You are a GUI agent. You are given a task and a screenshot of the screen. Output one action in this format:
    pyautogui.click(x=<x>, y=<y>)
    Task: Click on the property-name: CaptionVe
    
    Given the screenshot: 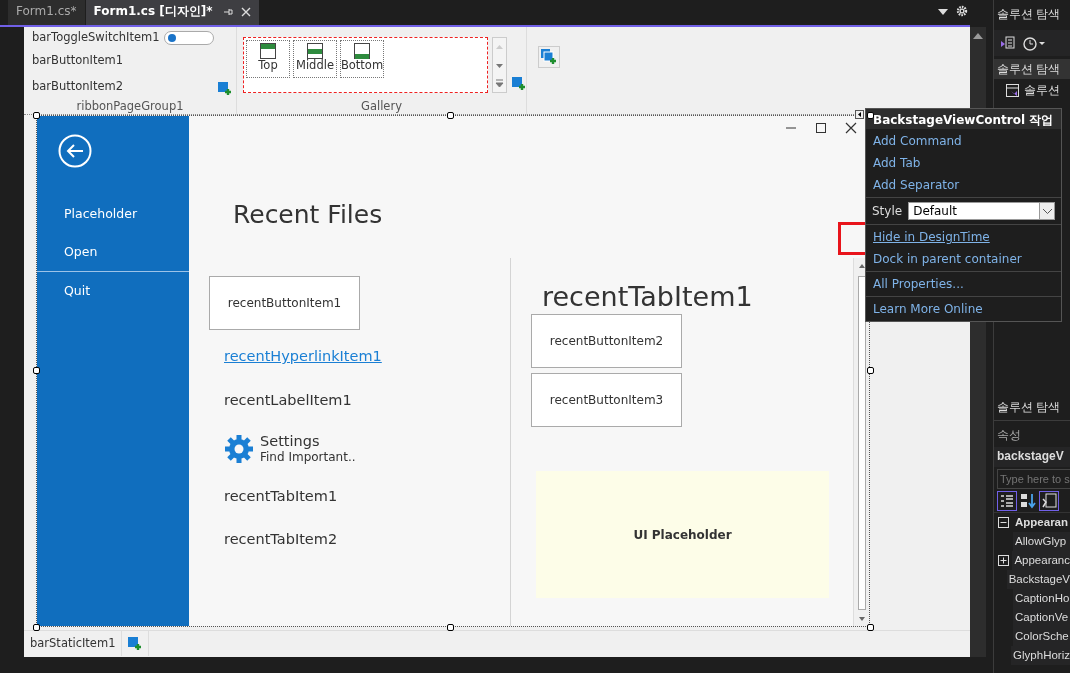 What is the action you would take?
    pyautogui.click(x=1041, y=617)
    